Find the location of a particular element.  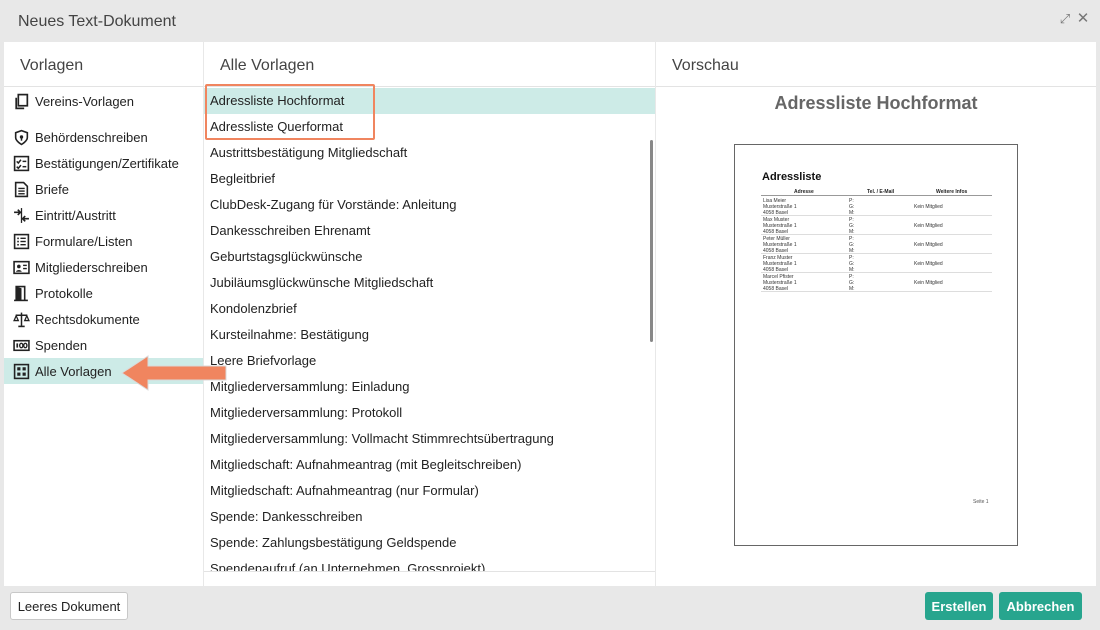

template-item: Austrittsbestätigung Mitgliedschaft is located at coordinates (429, 153).